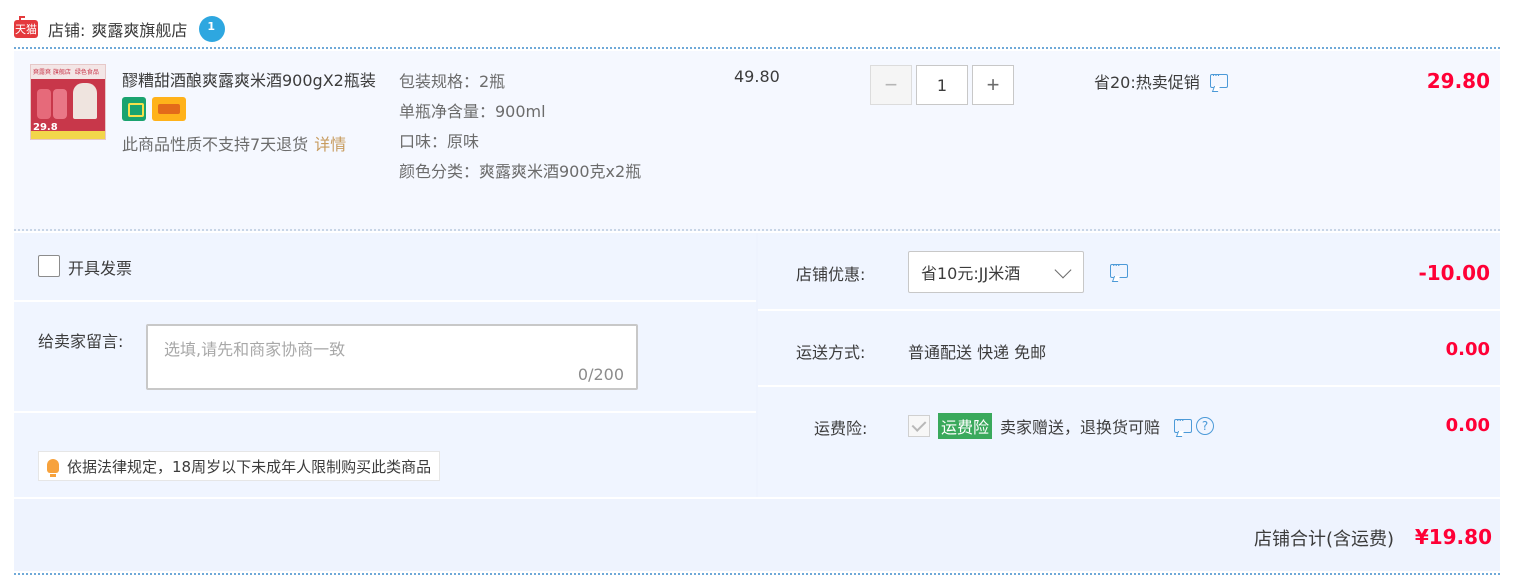  What do you see at coordinates (68, 102) in the screenshot?
I see `product-thumbnail: 爽露爽 旗舰店 绿色食品 29.8` at bounding box center [68, 102].